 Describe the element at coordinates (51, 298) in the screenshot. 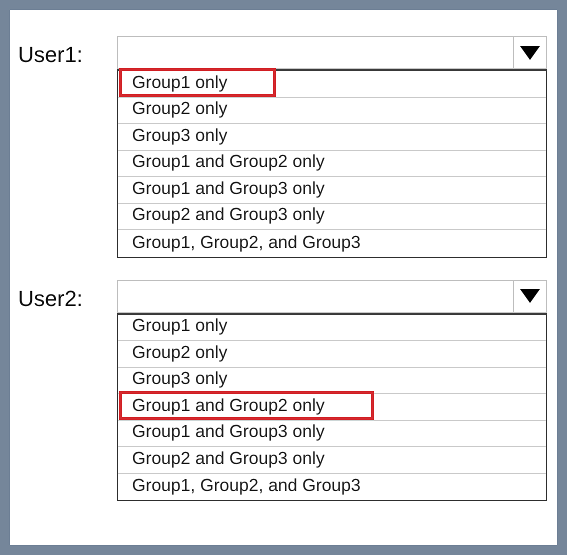

I see `field-label: User2:` at that location.